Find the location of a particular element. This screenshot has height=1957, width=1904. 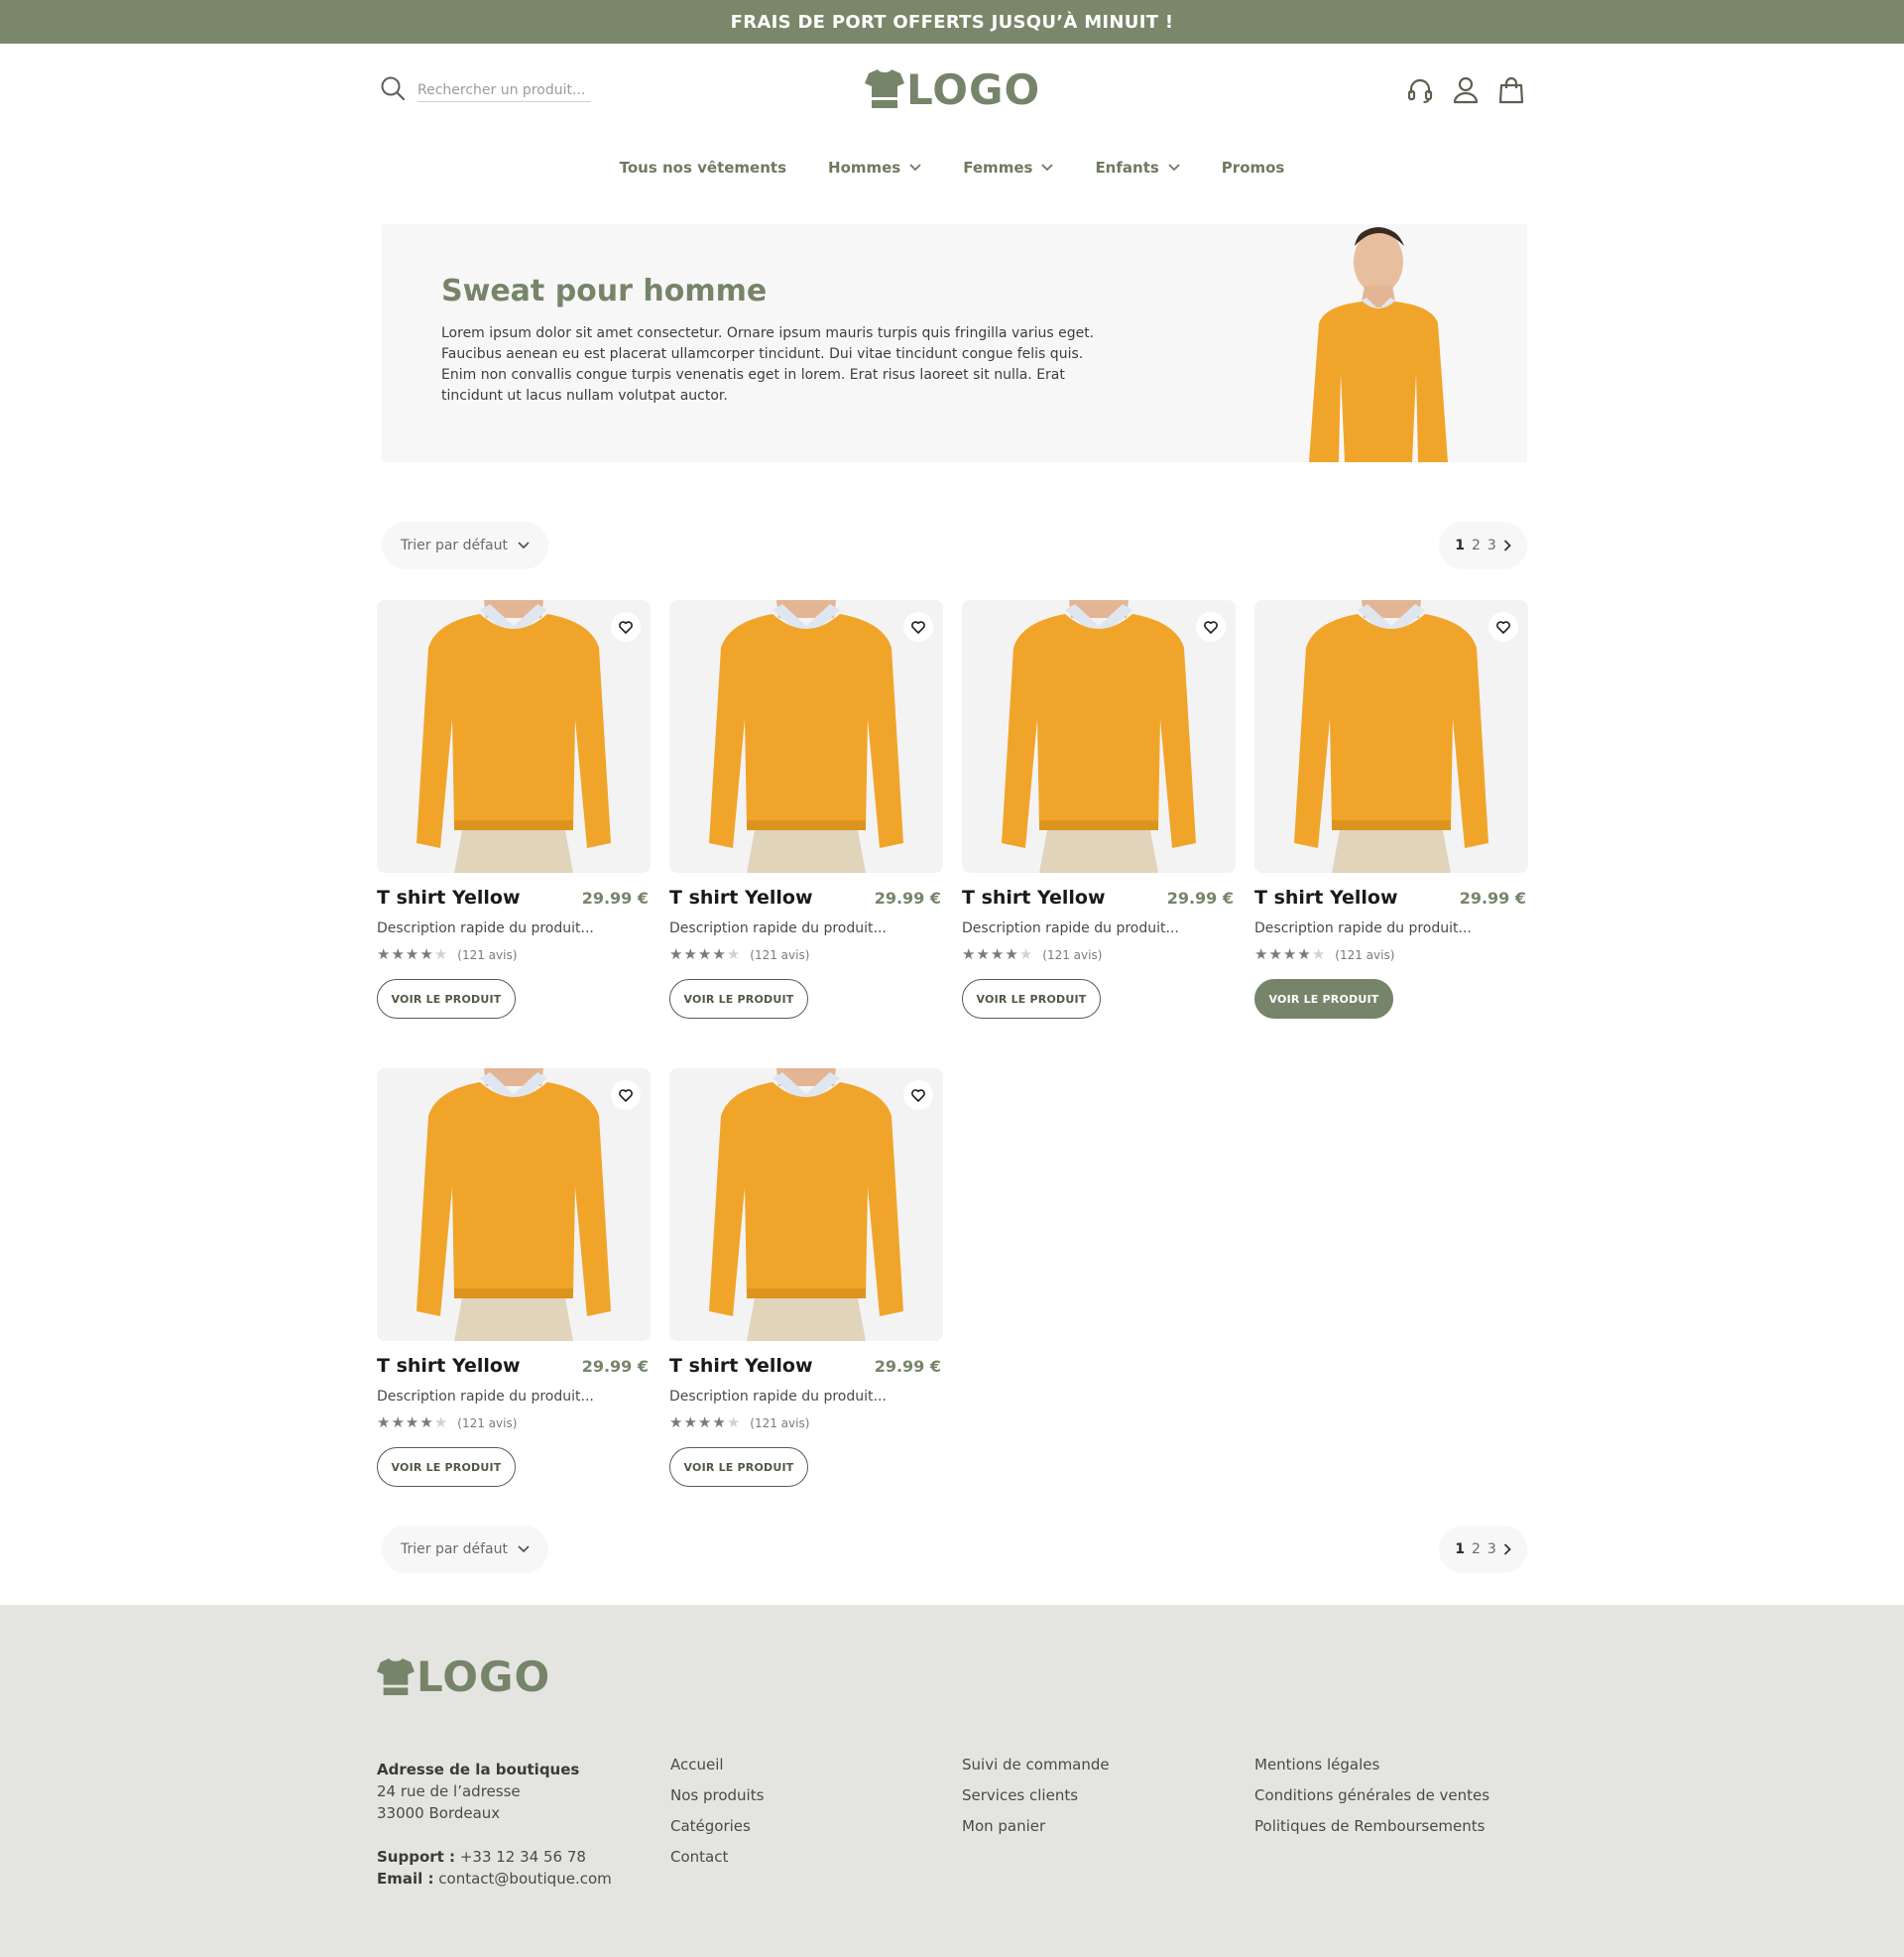

footer-link: Politiques de Remboursements is located at coordinates (1371, 1826).